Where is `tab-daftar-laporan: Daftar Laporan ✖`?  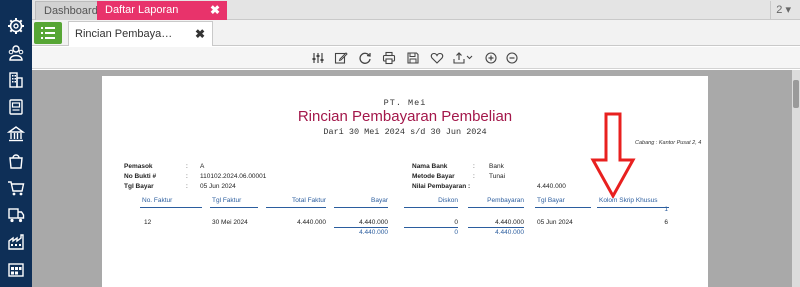 tab-daftar-laporan: Daftar Laporan ✖ is located at coordinates (162, 10).